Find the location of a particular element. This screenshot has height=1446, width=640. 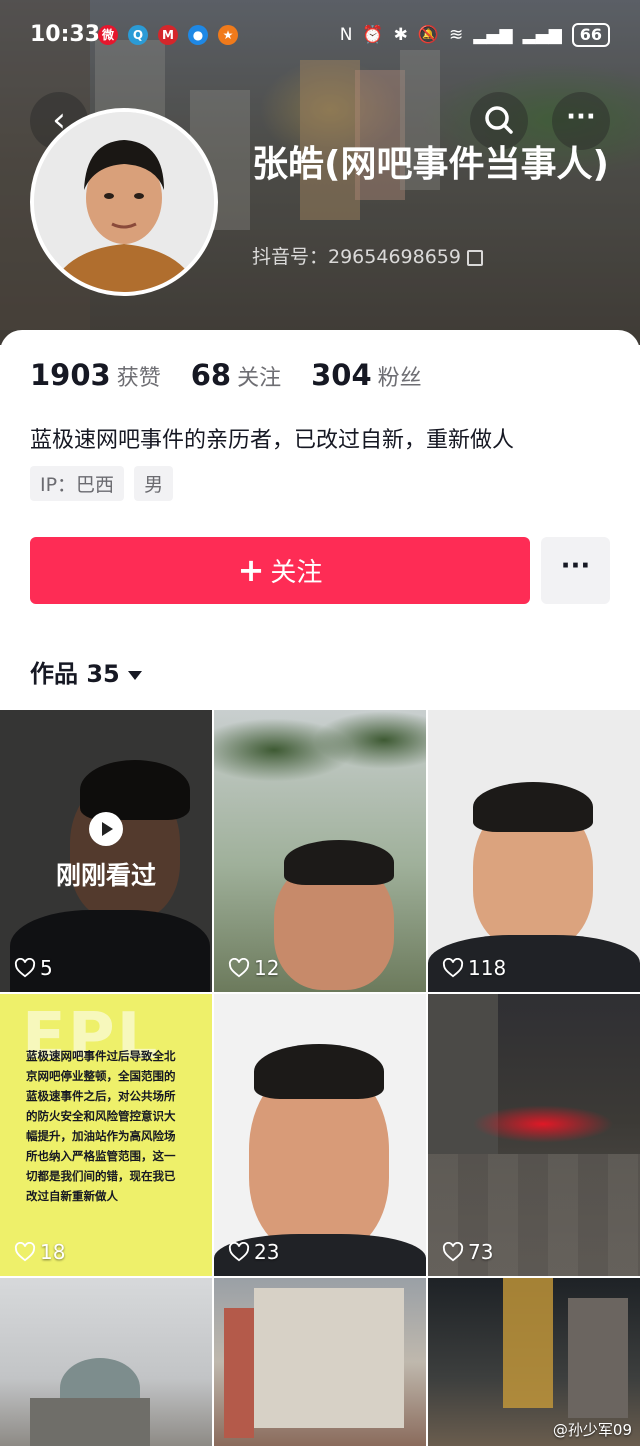

tab-works: 作品 35 is located at coordinates (86, 671).